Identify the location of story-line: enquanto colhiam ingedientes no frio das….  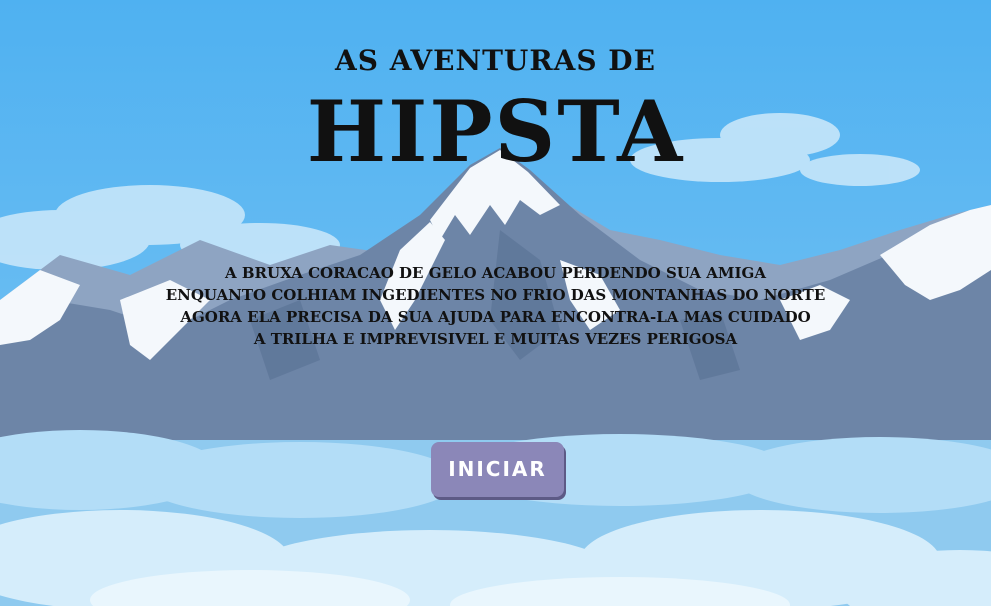
(495, 295).